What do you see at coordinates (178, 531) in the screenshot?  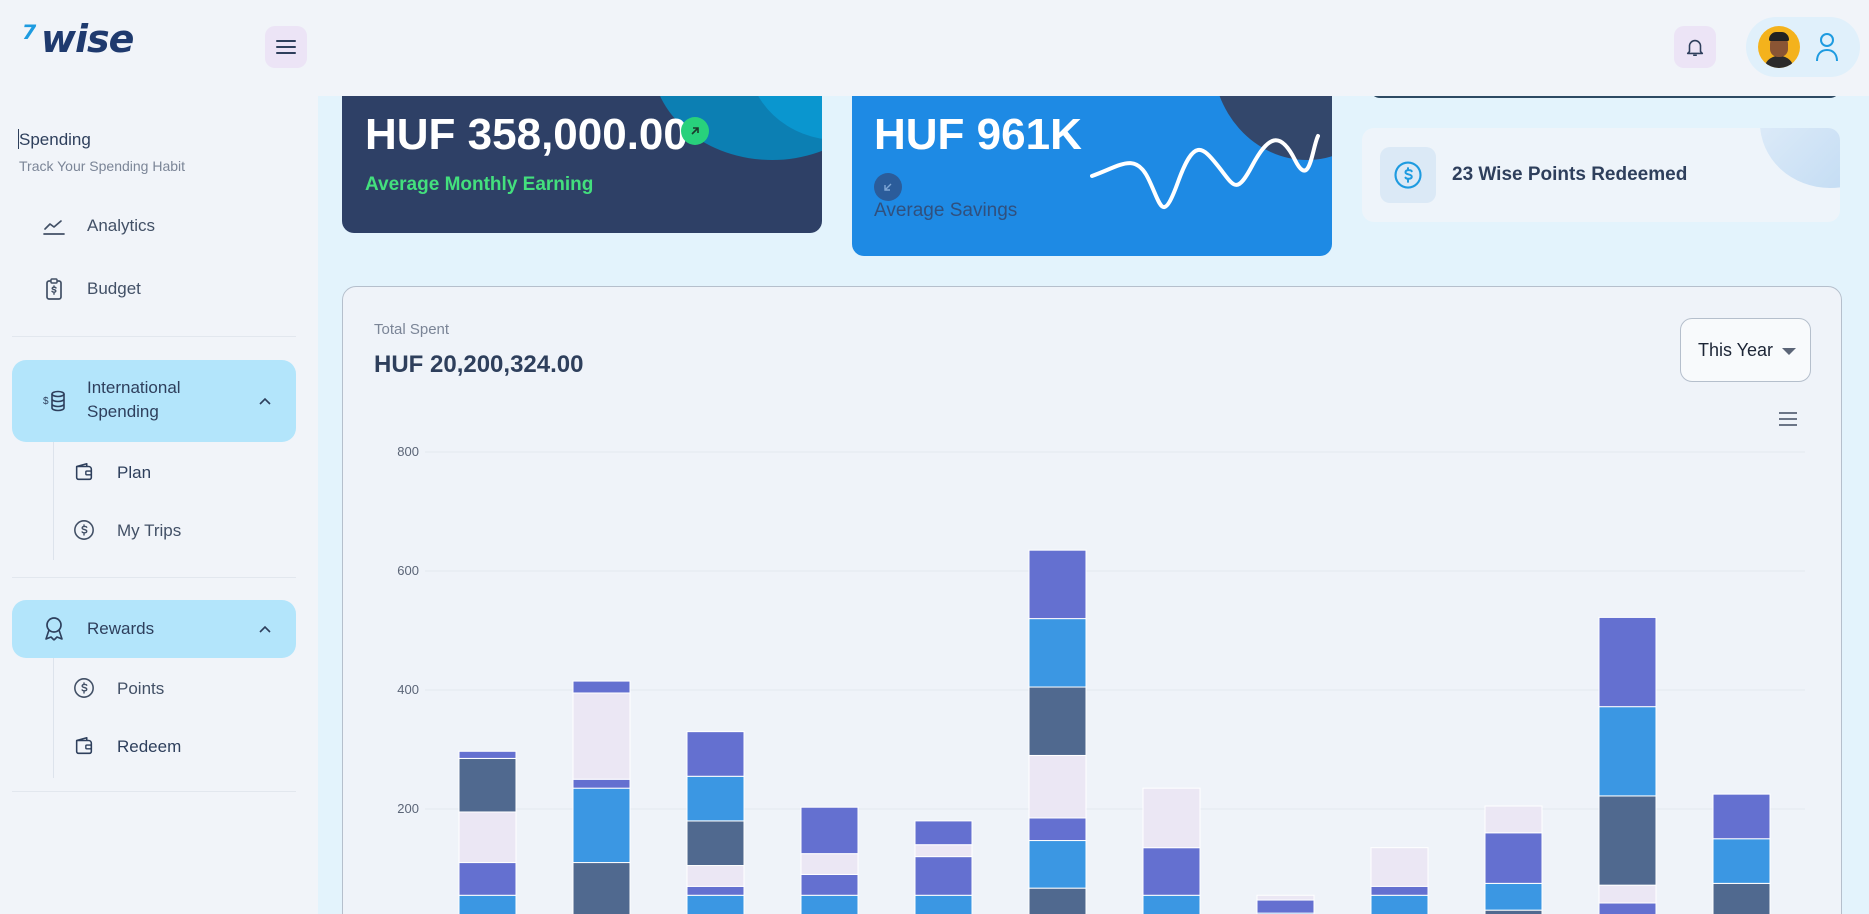 I see `sidebar-subitem-my-trips: My Trips` at bounding box center [178, 531].